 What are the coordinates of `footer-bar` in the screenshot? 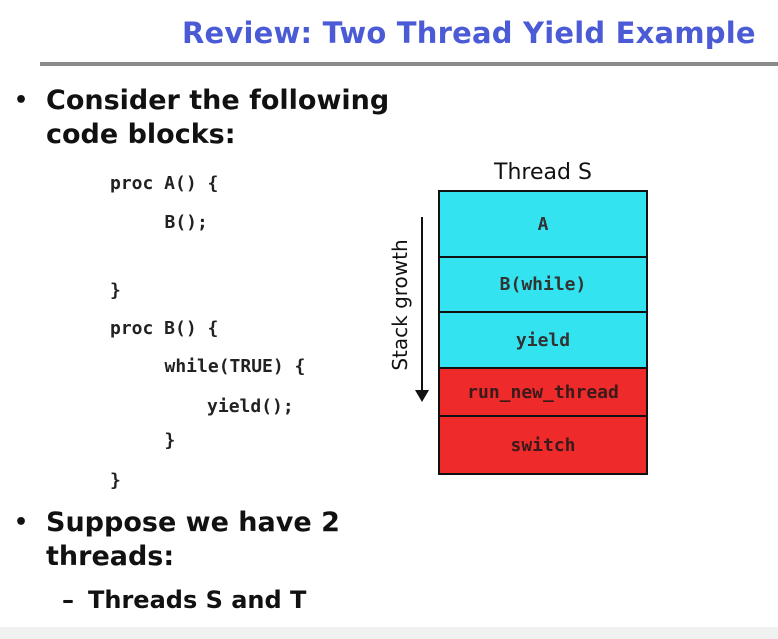 It's located at (389, 633).